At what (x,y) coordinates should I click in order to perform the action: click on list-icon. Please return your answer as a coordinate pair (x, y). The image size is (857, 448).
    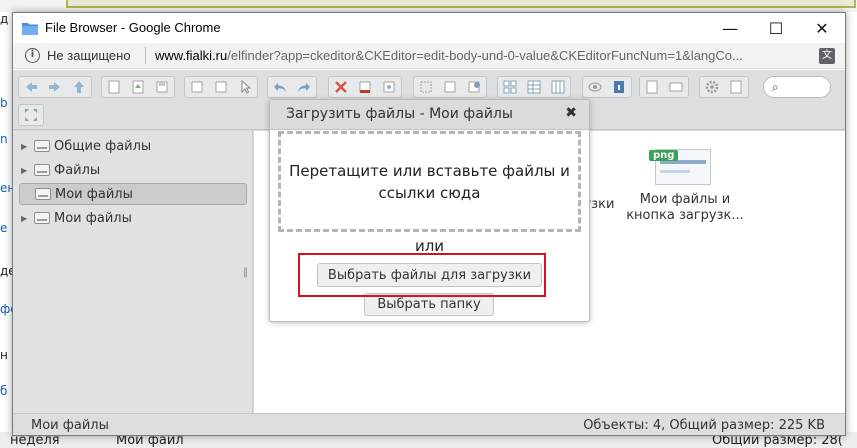
    Looking at the image, I should click on (534, 87).